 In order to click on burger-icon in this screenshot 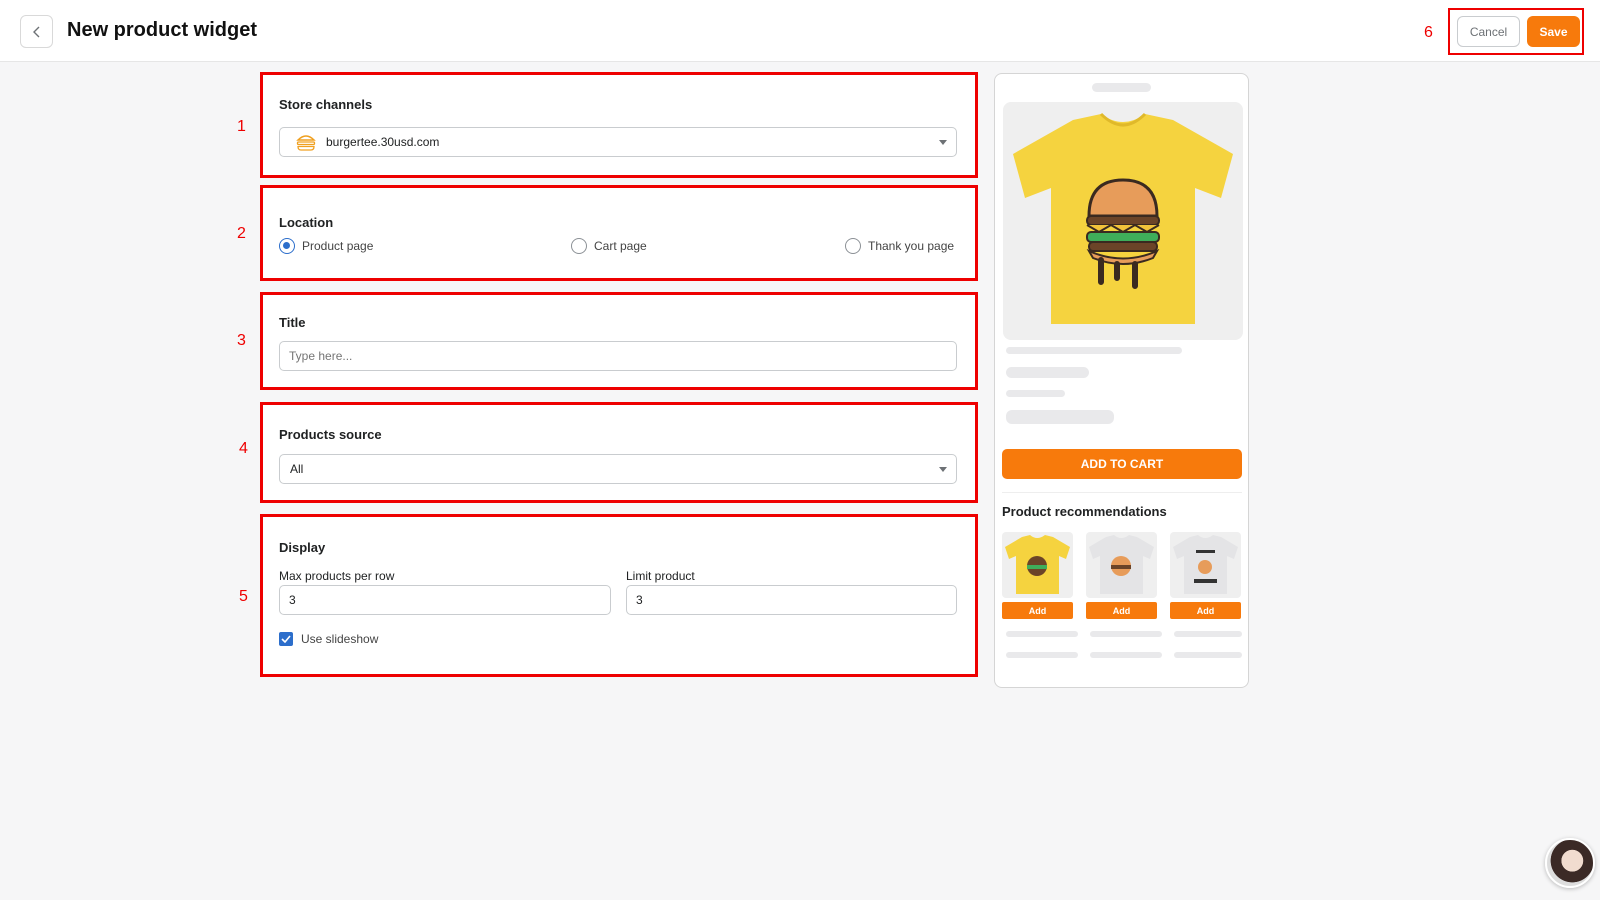, I will do `click(306, 143)`.